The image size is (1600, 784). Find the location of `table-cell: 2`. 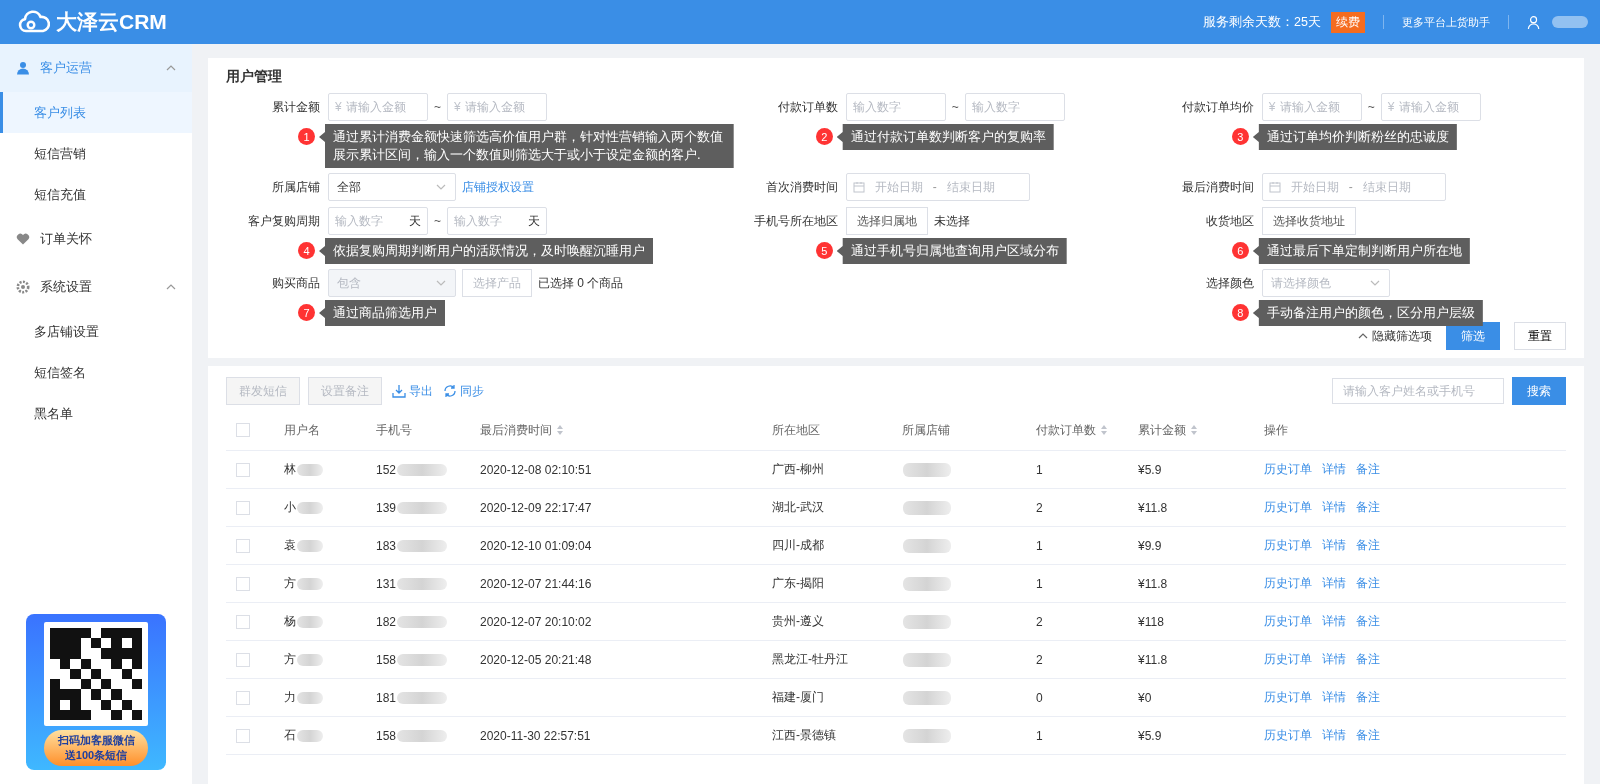

table-cell: 2 is located at coordinates (1039, 507).